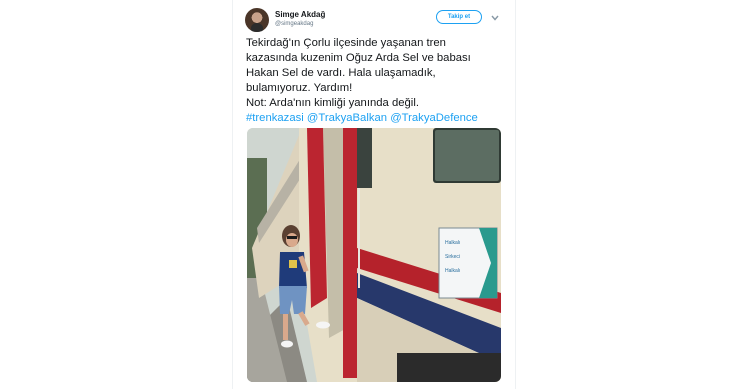  I want to click on mention-link: @TrakyaDefence, so click(434, 118).